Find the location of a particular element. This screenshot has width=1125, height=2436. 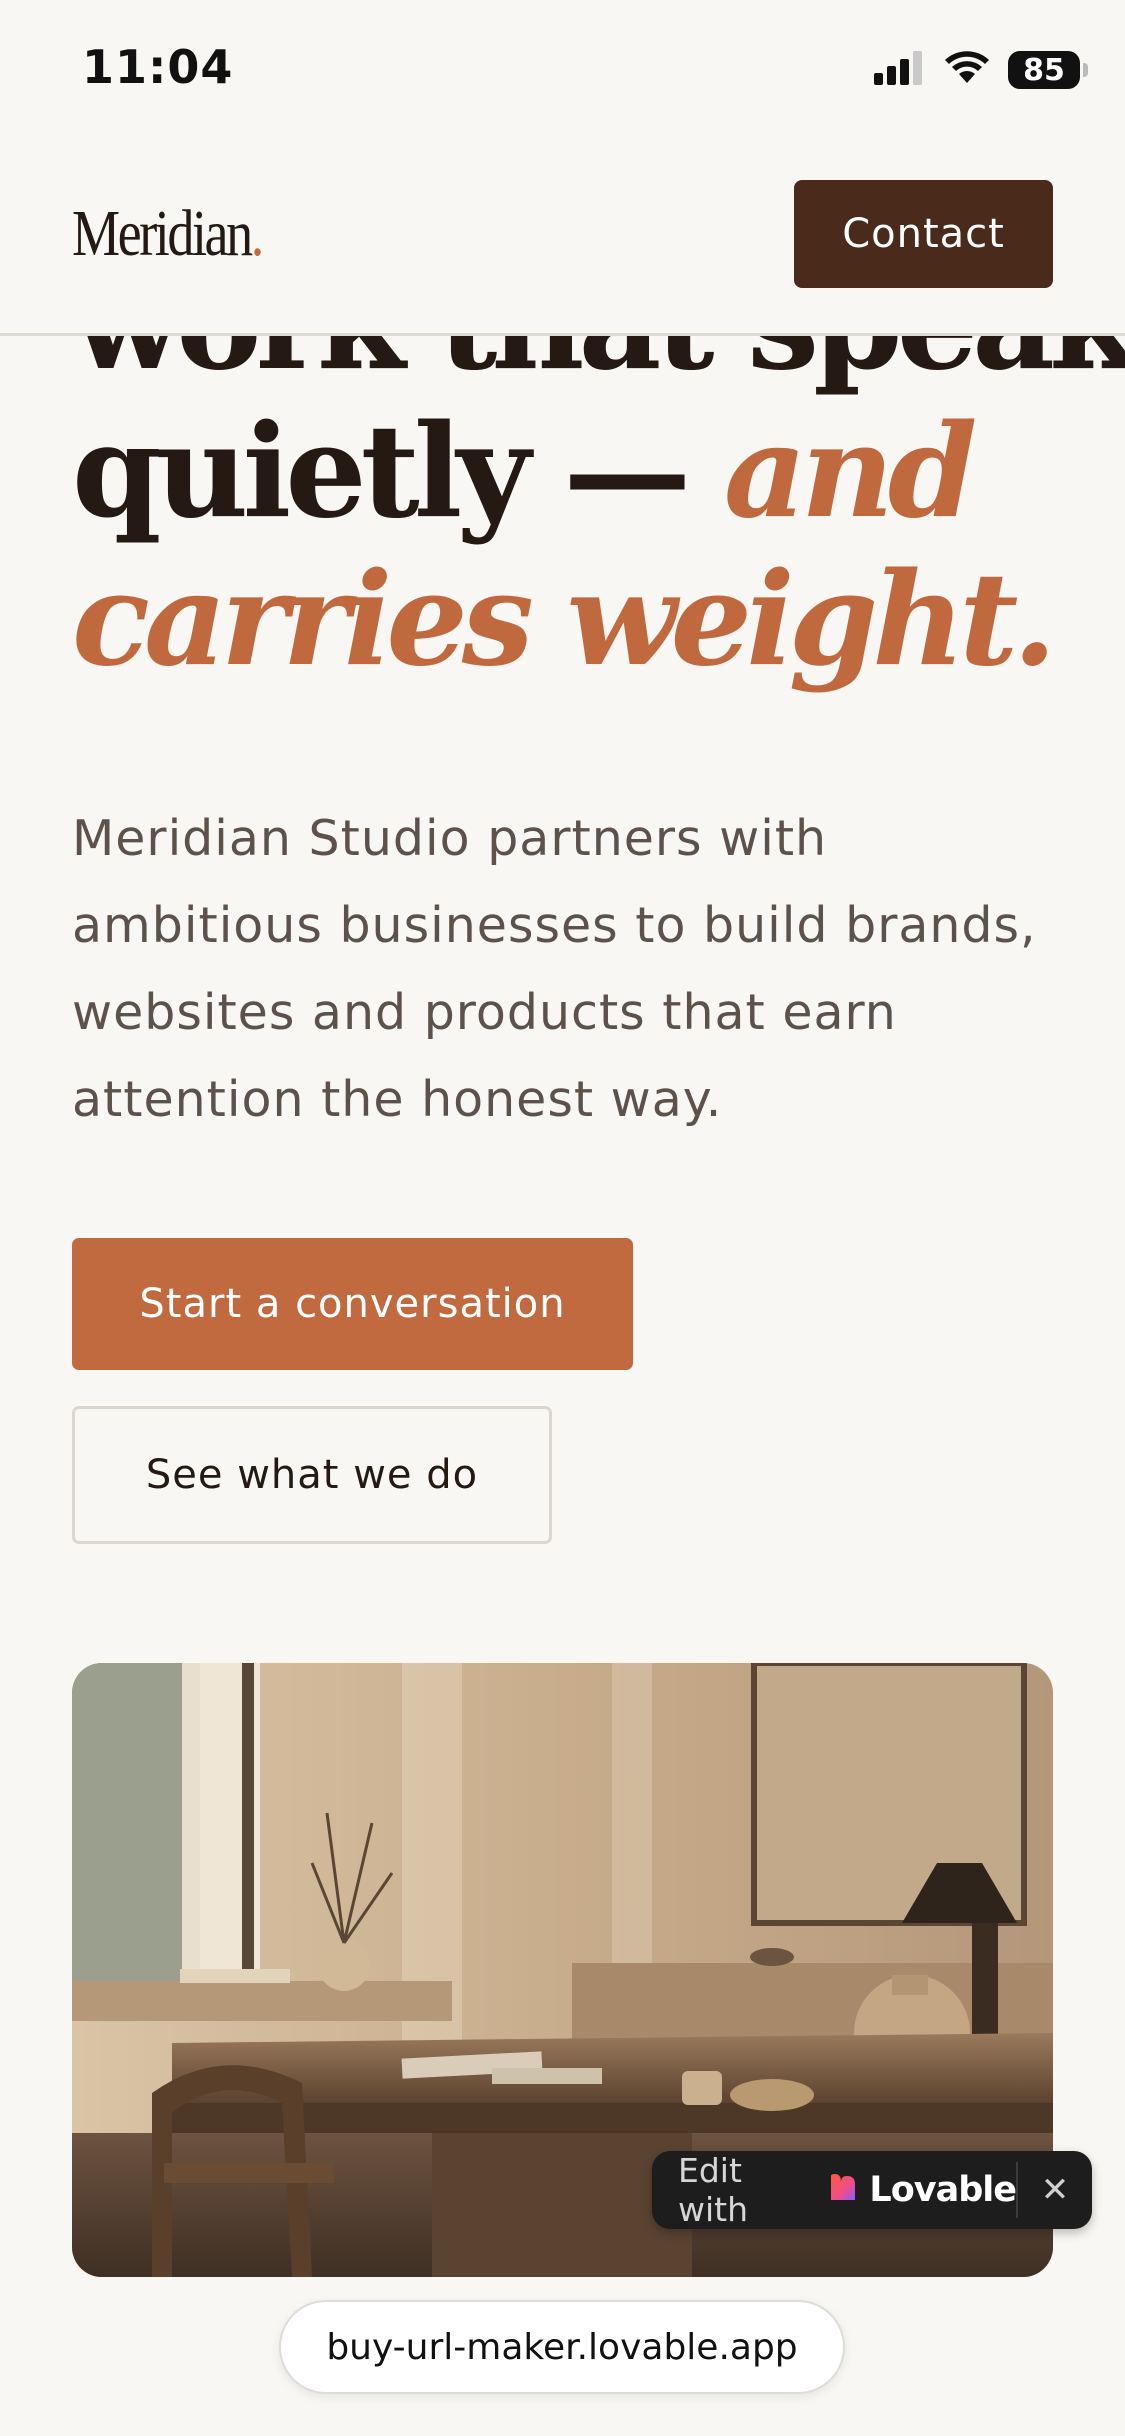

edit-with-label: Edit with is located at coordinates (713, 2190).